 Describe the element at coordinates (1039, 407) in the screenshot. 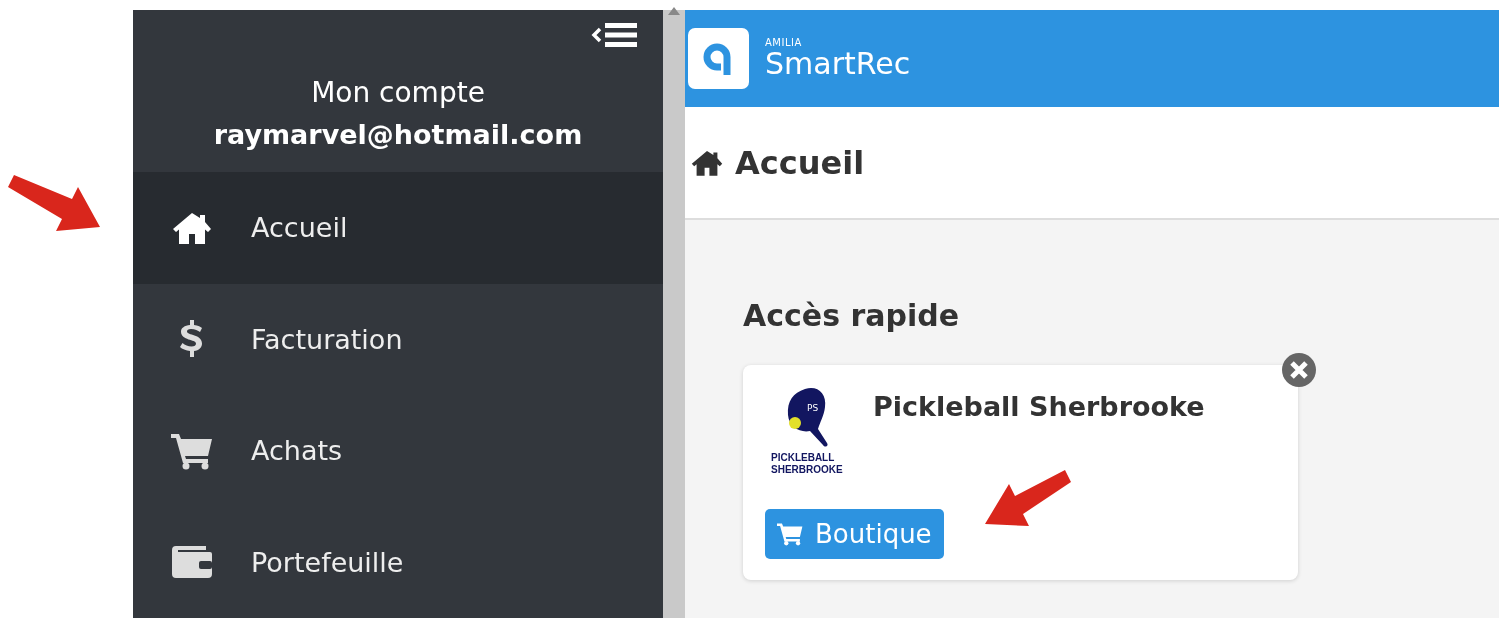

I see `card-title: Pickleball Sherbrooke` at that location.